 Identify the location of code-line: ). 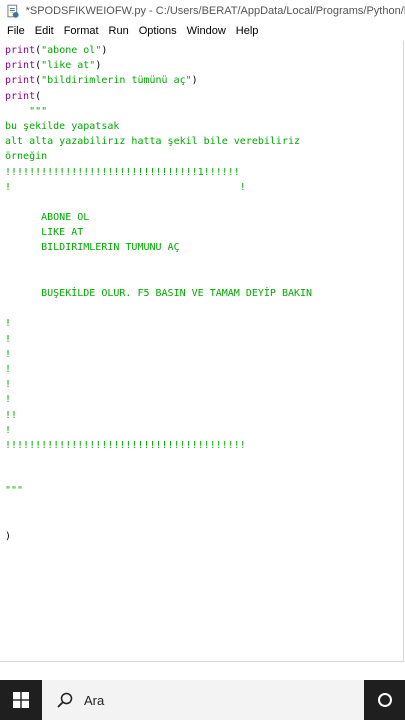
(204, 536).